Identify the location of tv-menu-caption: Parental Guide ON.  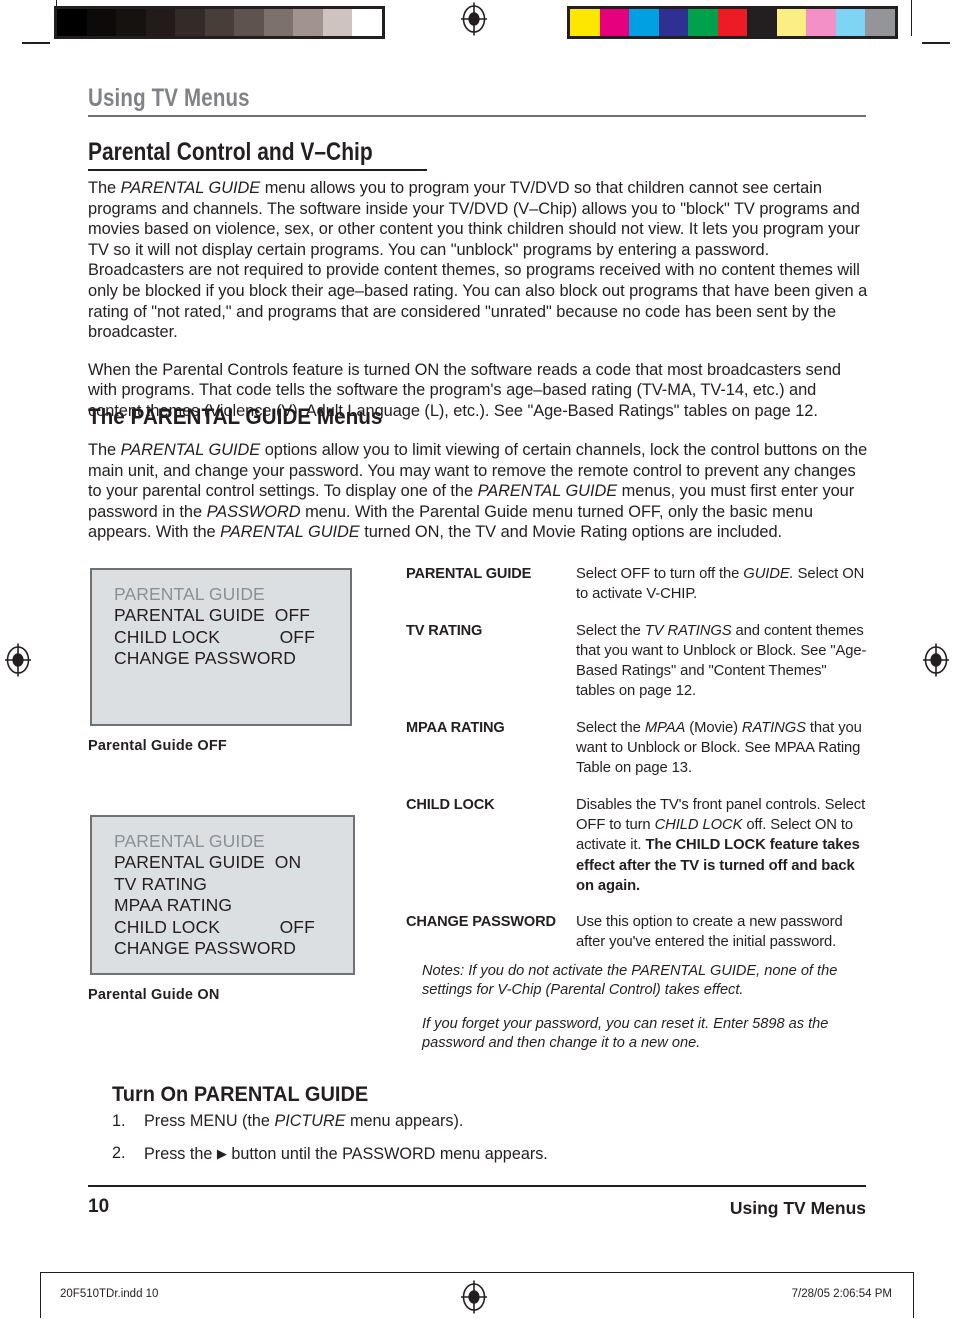
(154, 995).